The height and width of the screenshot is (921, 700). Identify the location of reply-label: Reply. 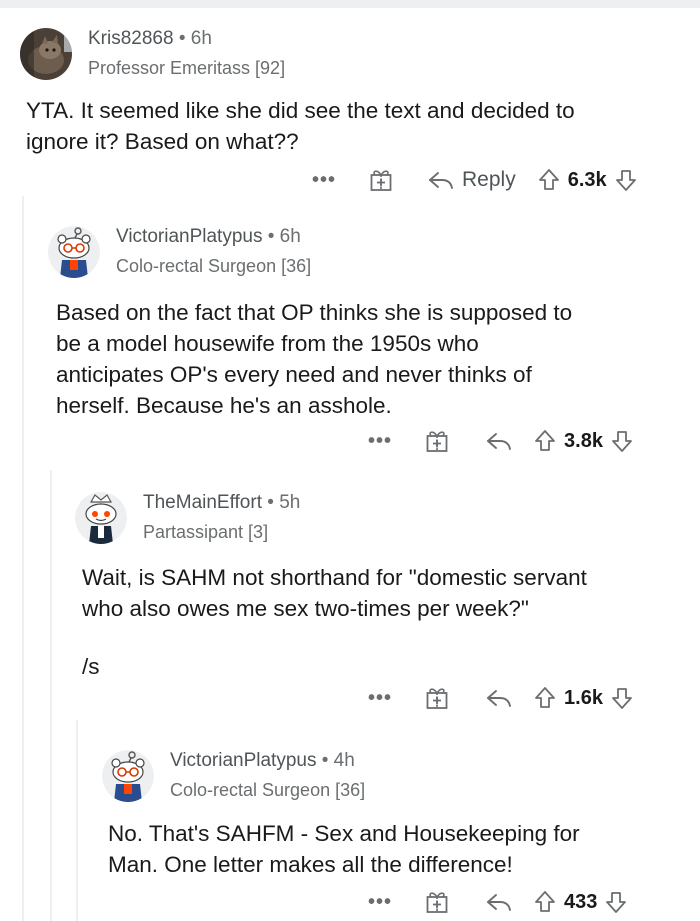
(489, 179).